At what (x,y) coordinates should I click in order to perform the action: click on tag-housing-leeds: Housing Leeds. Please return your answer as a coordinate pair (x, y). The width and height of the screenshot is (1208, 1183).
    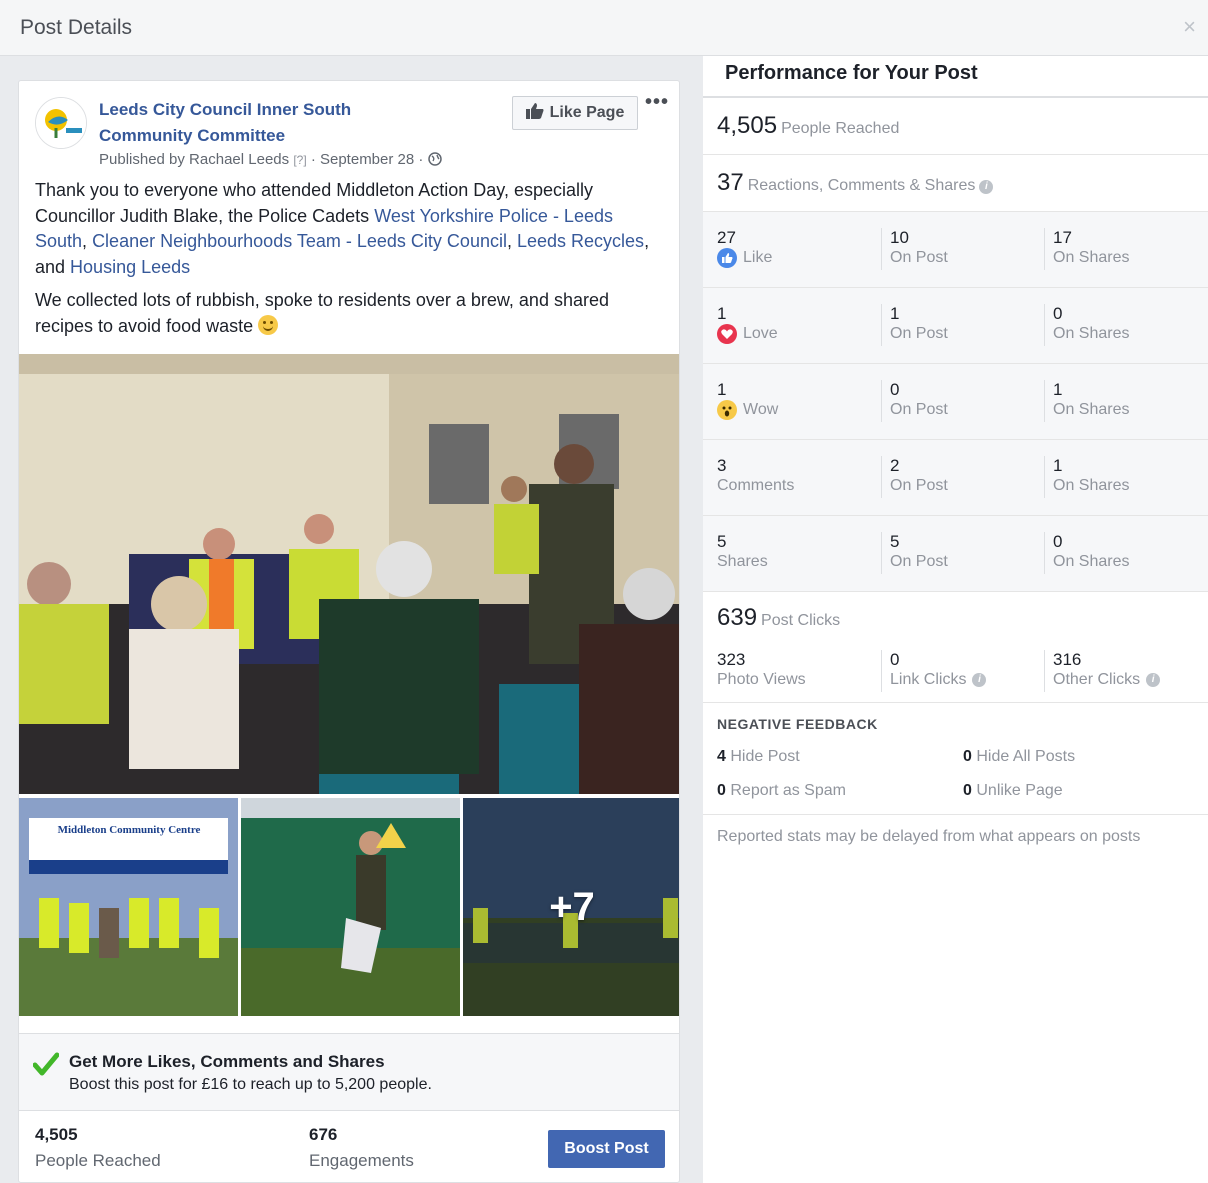
    Looking at the image, I should click on (130, 267).